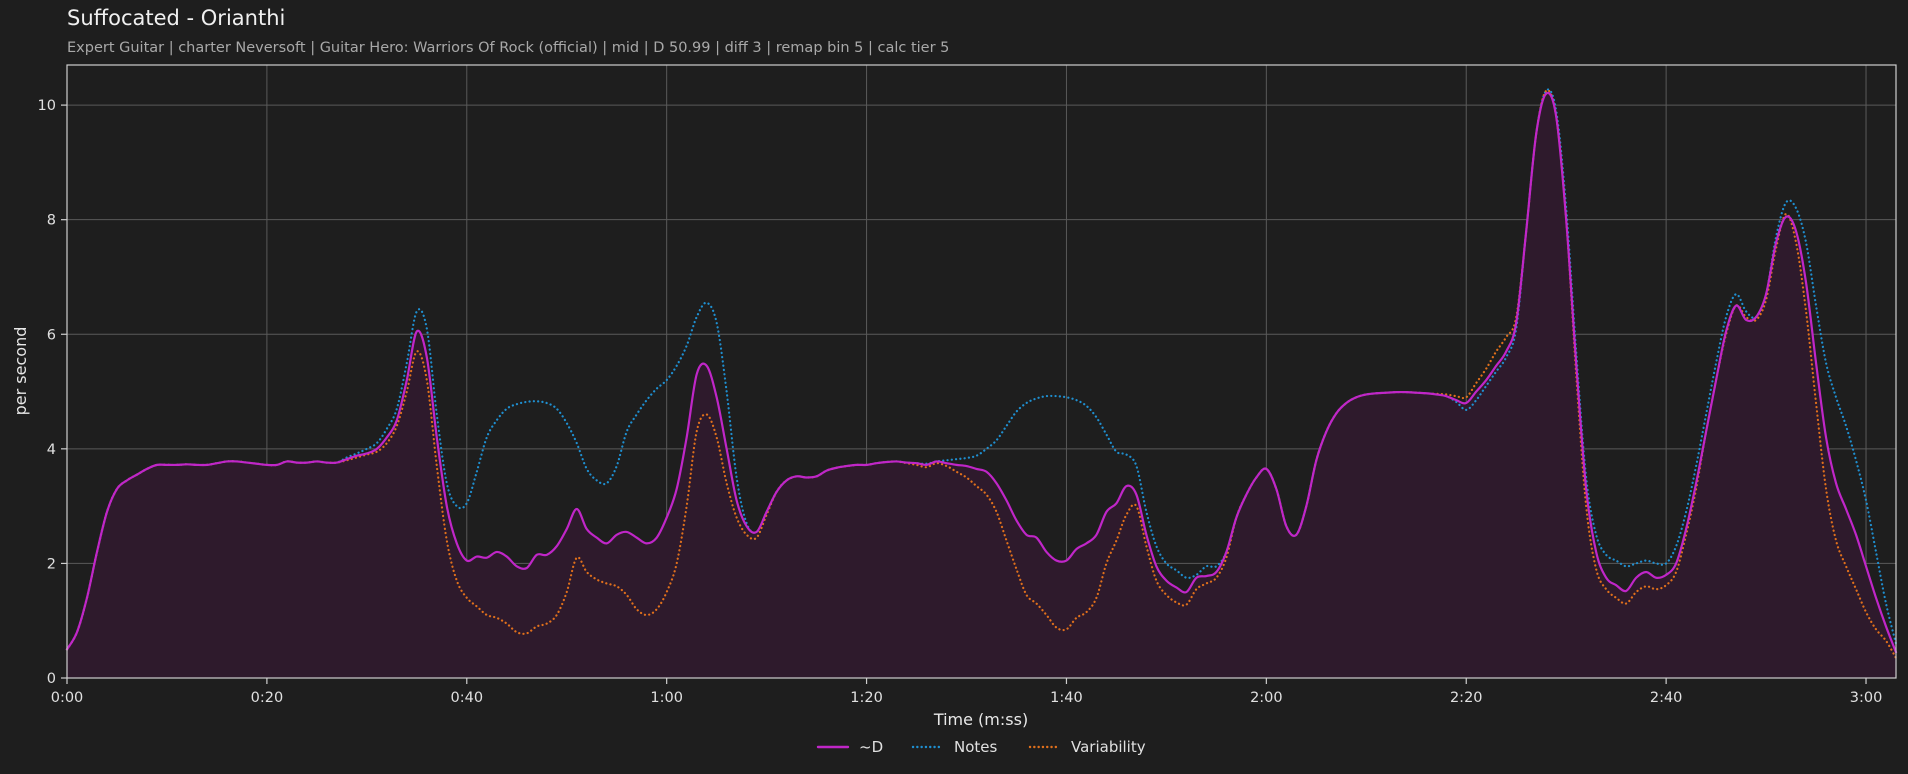 The image size is (1908, 774). Describe the element at coordinates (51, 450) in the screenshot. I see `y-tick-label: 4` at that location.